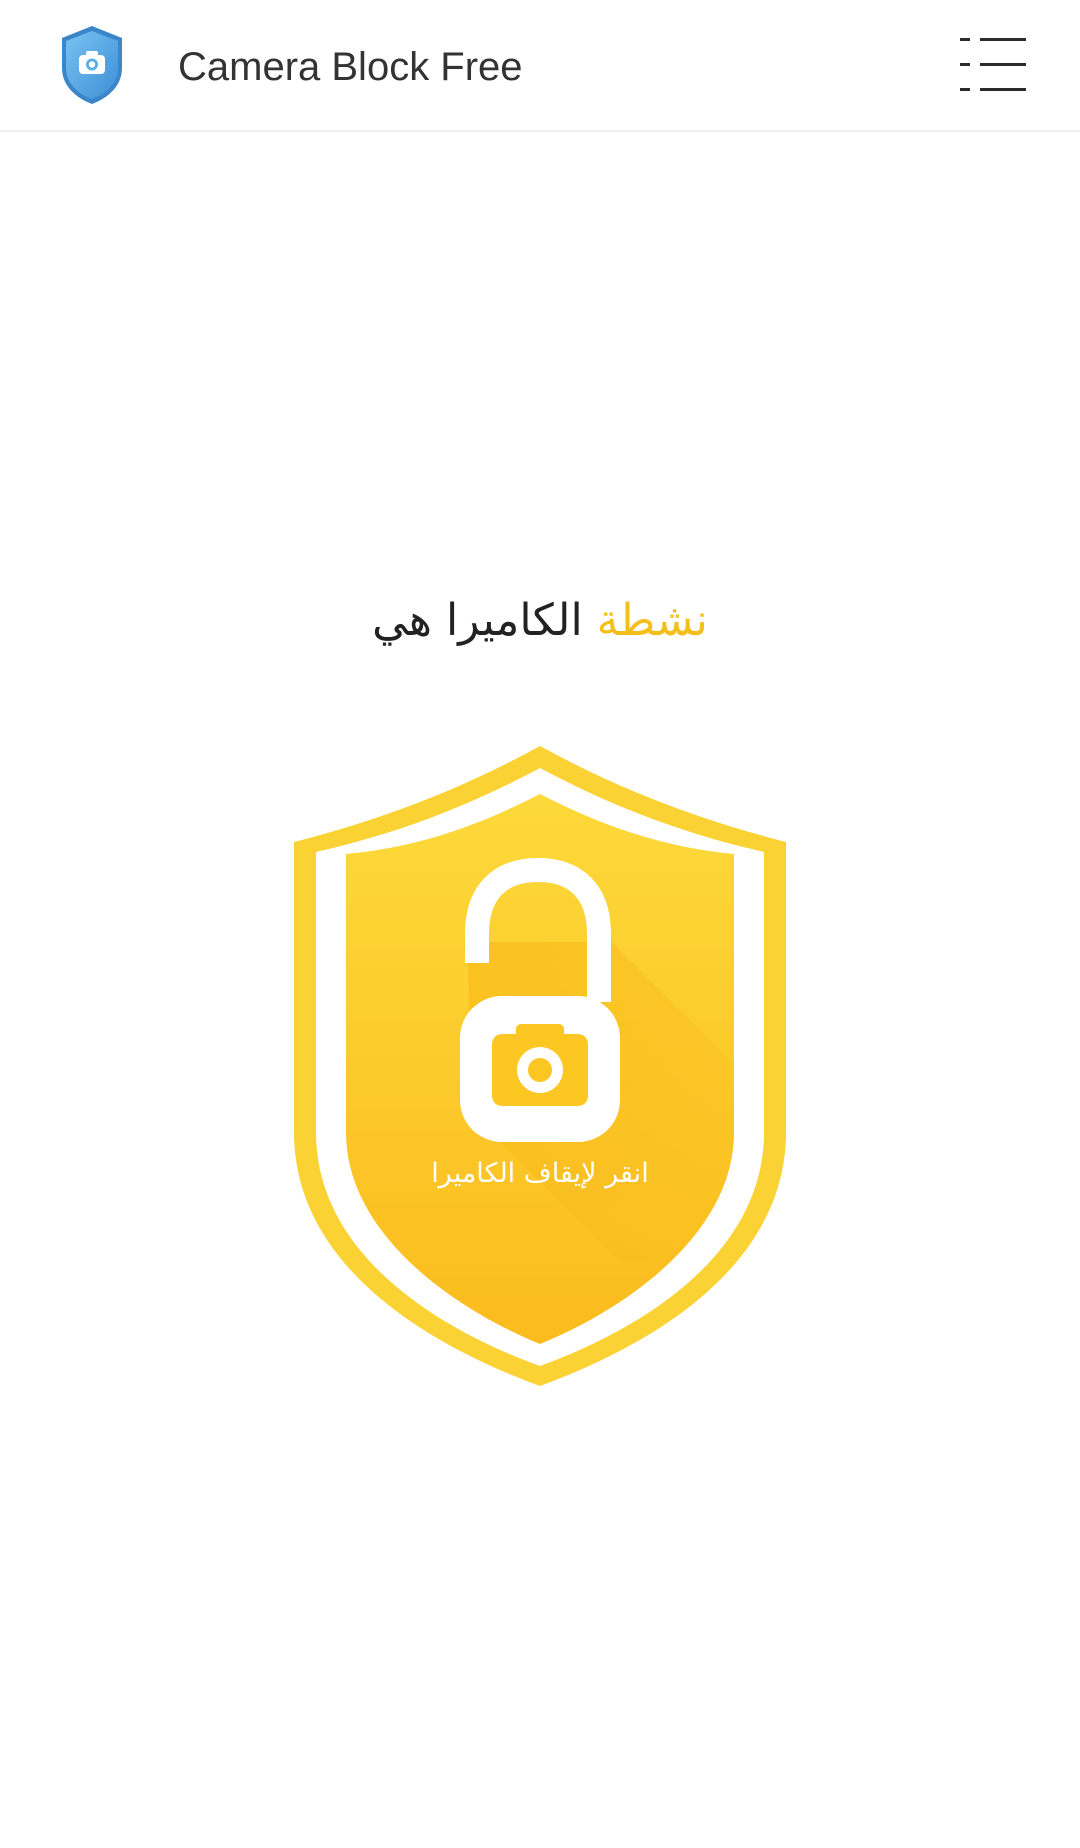  Describe the element at coordinates (652, 620) in the screenshot. I see `camera-state-label: نشطة` at that location.